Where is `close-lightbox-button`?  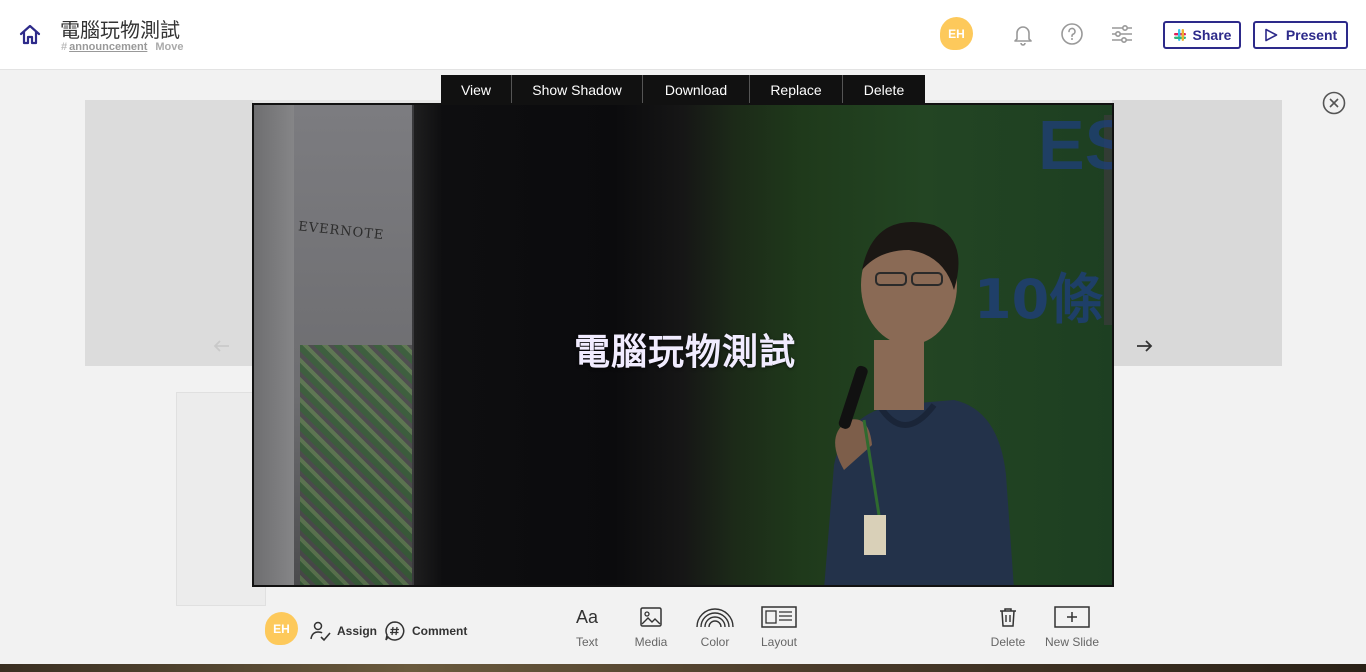
close-lightbox-button is located at coordinates (1334, 103).